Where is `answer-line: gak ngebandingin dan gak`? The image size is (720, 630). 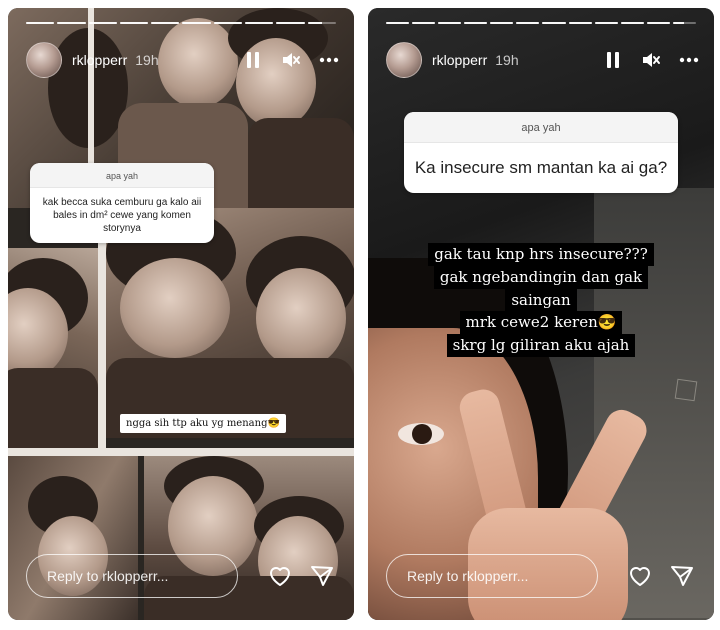 answer-line: gak ngebandingin dan gak is located at coordinates (541, 277).